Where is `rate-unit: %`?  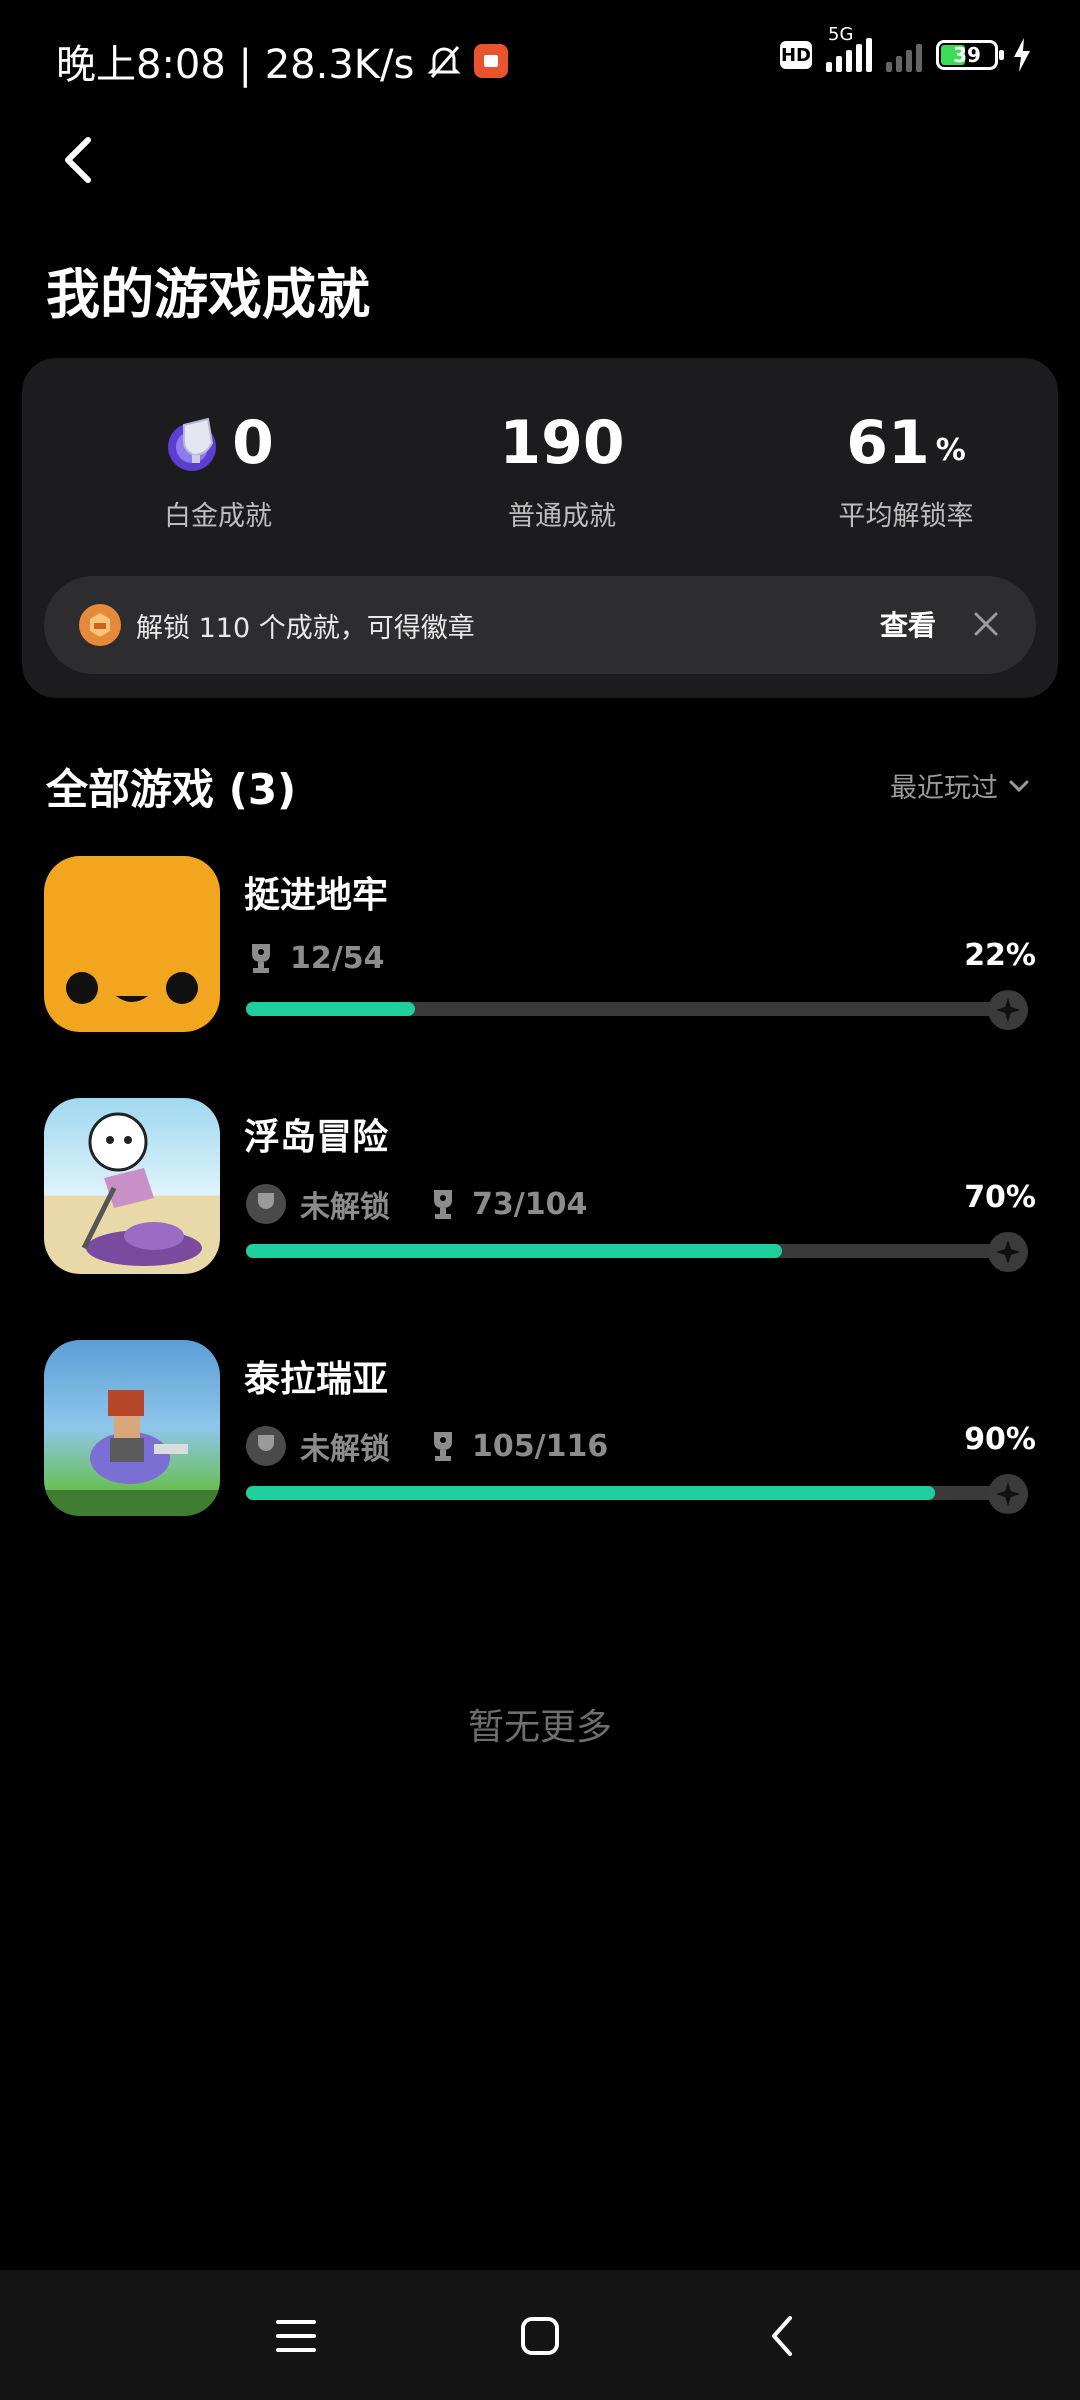
rate-unit: % is located at coordinates (950, 450).